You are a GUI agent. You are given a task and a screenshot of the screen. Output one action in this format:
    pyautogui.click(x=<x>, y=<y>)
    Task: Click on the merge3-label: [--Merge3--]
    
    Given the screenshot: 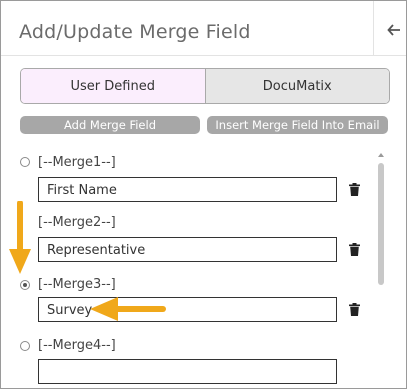 What is the action you would take?
    pyautogui.click(x=77, y=284)
    